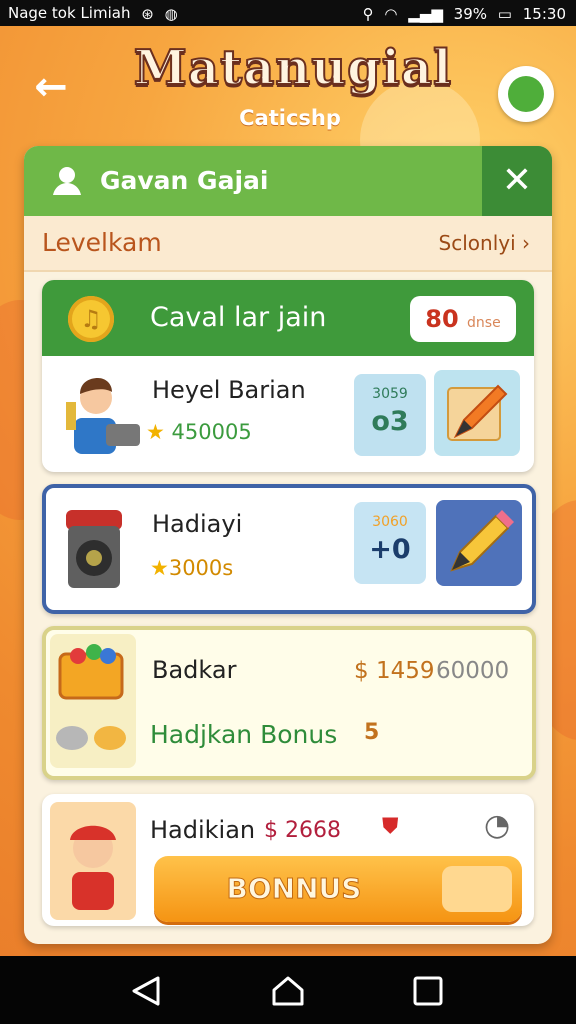  What do you see at coordinates (470, 13) in the screenshot?
I see `battery-percent: 39%` at bounding box center [470, 13].